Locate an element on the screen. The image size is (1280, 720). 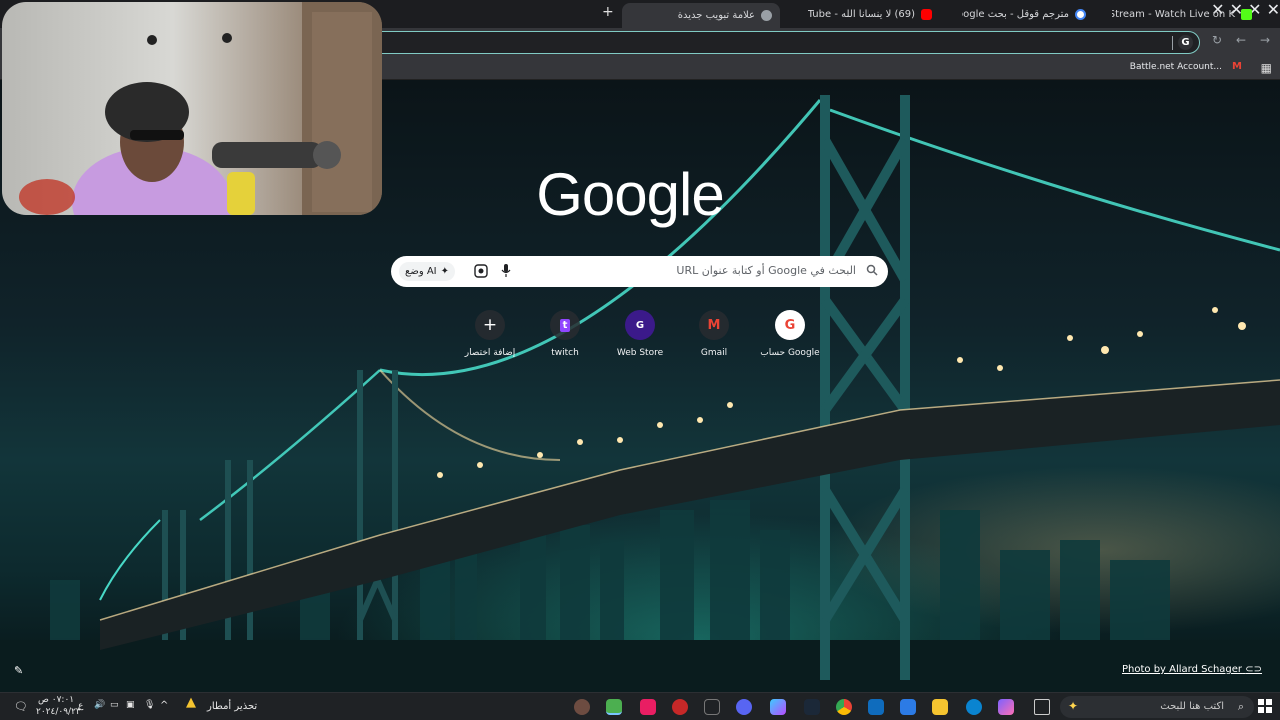
link-icon: ⊂⊃ is located at coordinates (1253, 669).